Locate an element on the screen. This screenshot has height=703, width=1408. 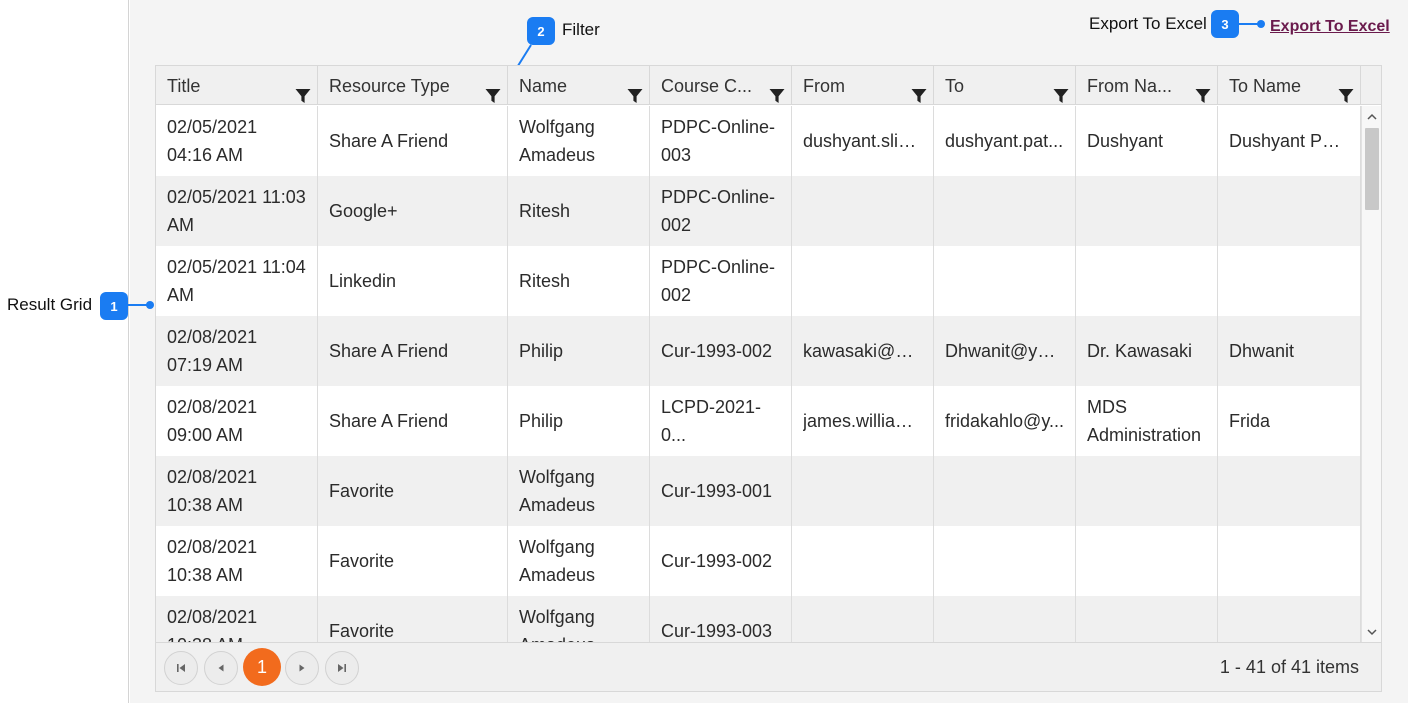
first-page-button is located at coordinates (181, 668).